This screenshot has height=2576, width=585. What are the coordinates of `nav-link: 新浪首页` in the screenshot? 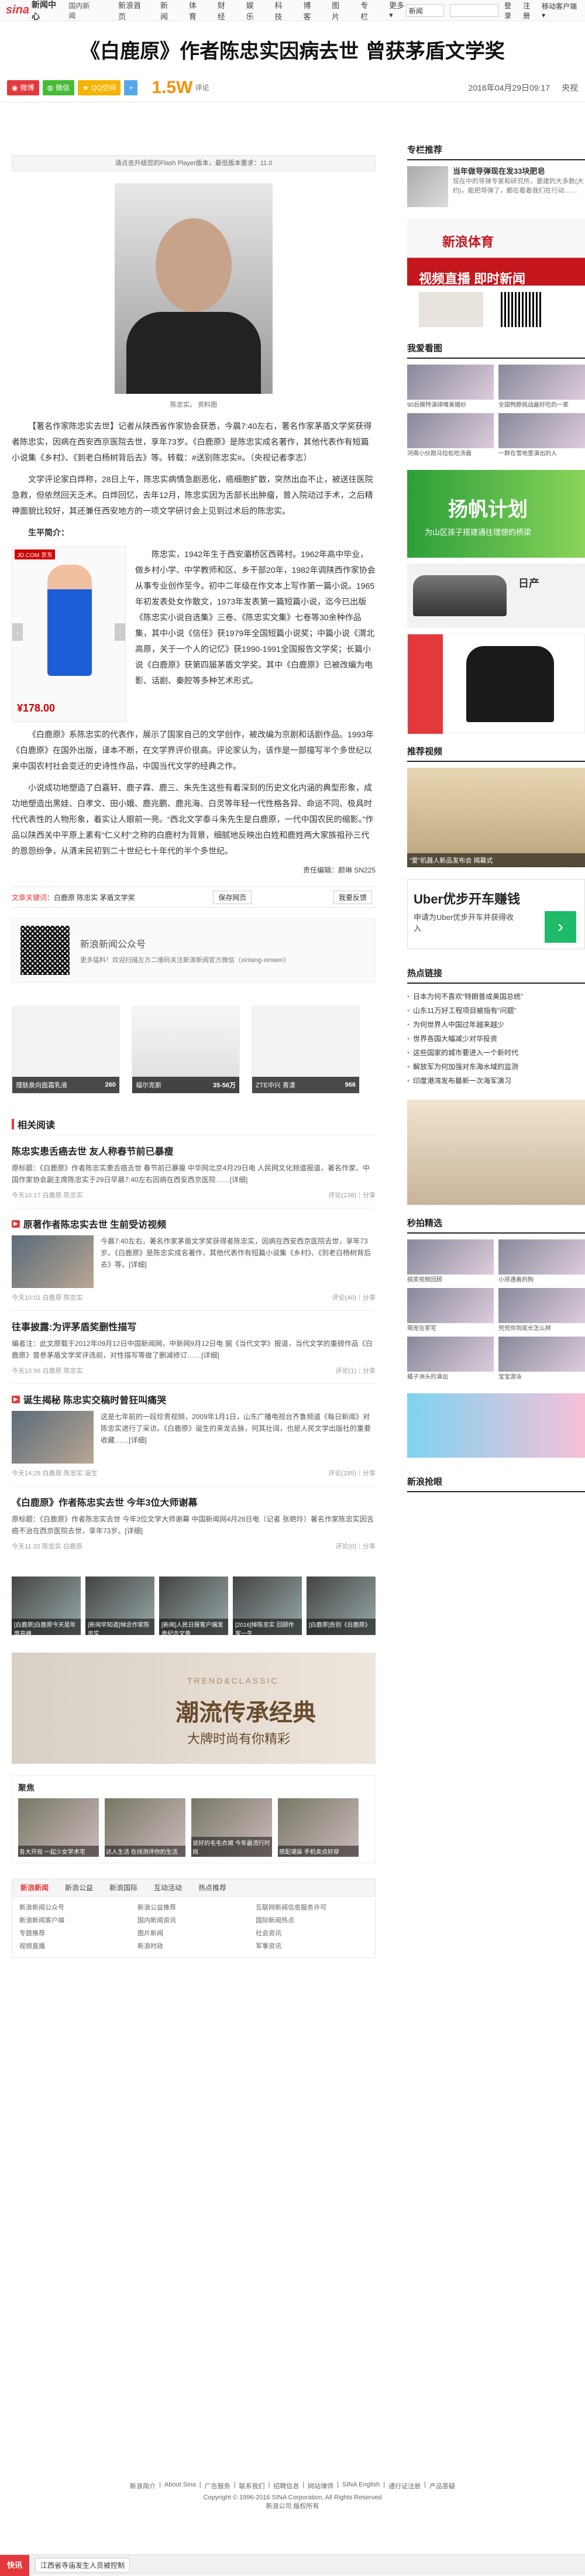 It's located at (131, 11).